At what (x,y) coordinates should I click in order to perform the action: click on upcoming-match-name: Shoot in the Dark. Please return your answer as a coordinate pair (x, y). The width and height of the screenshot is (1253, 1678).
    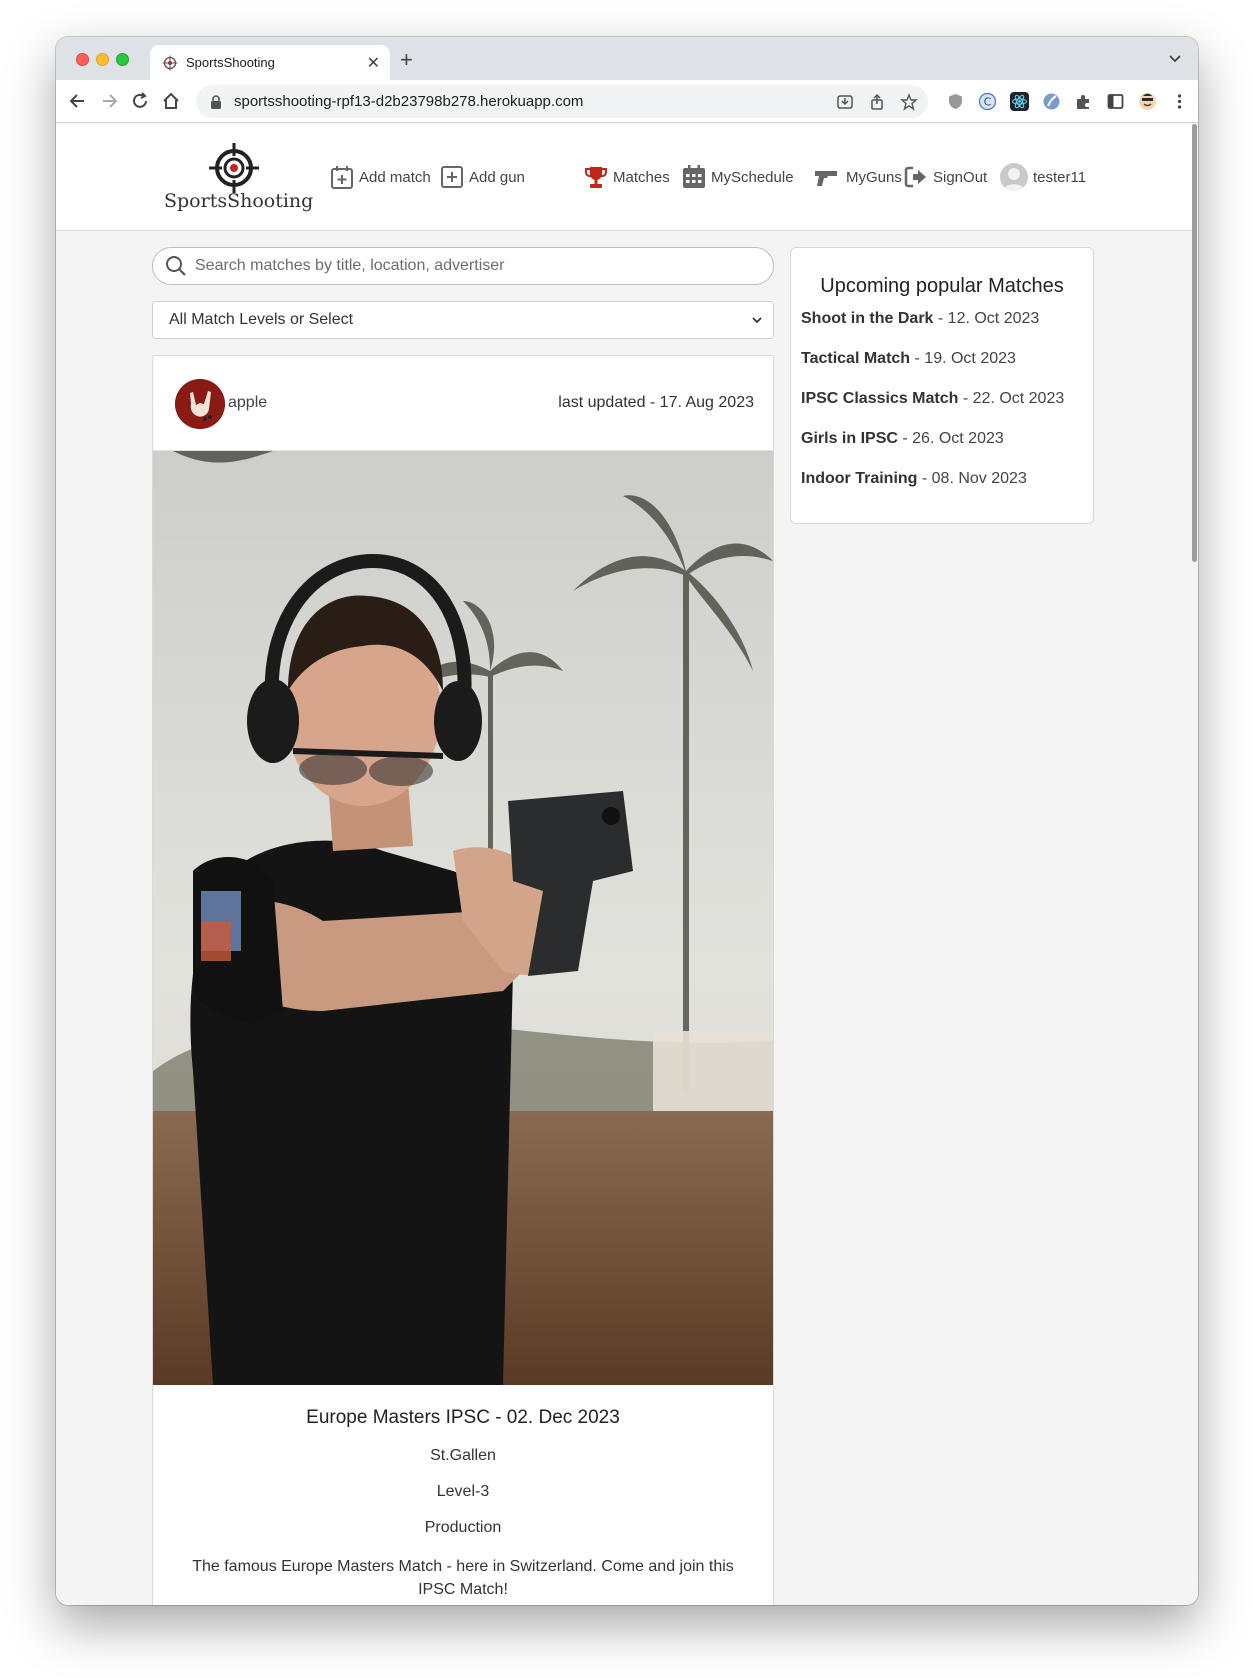
    Looking at the image, I should click on (867, 318).